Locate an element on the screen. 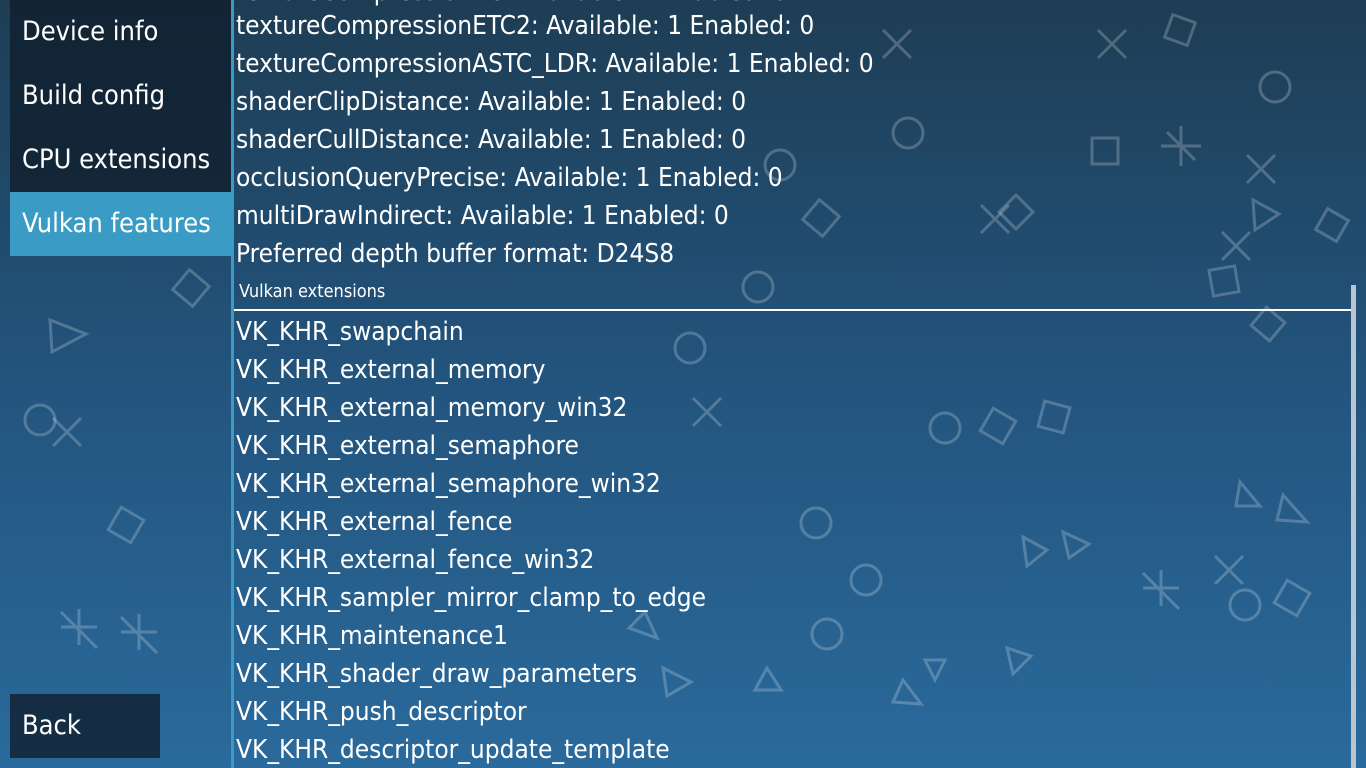  sidebar-item-vulkan-features: Vulkan features is located at coordinates (121, 224).